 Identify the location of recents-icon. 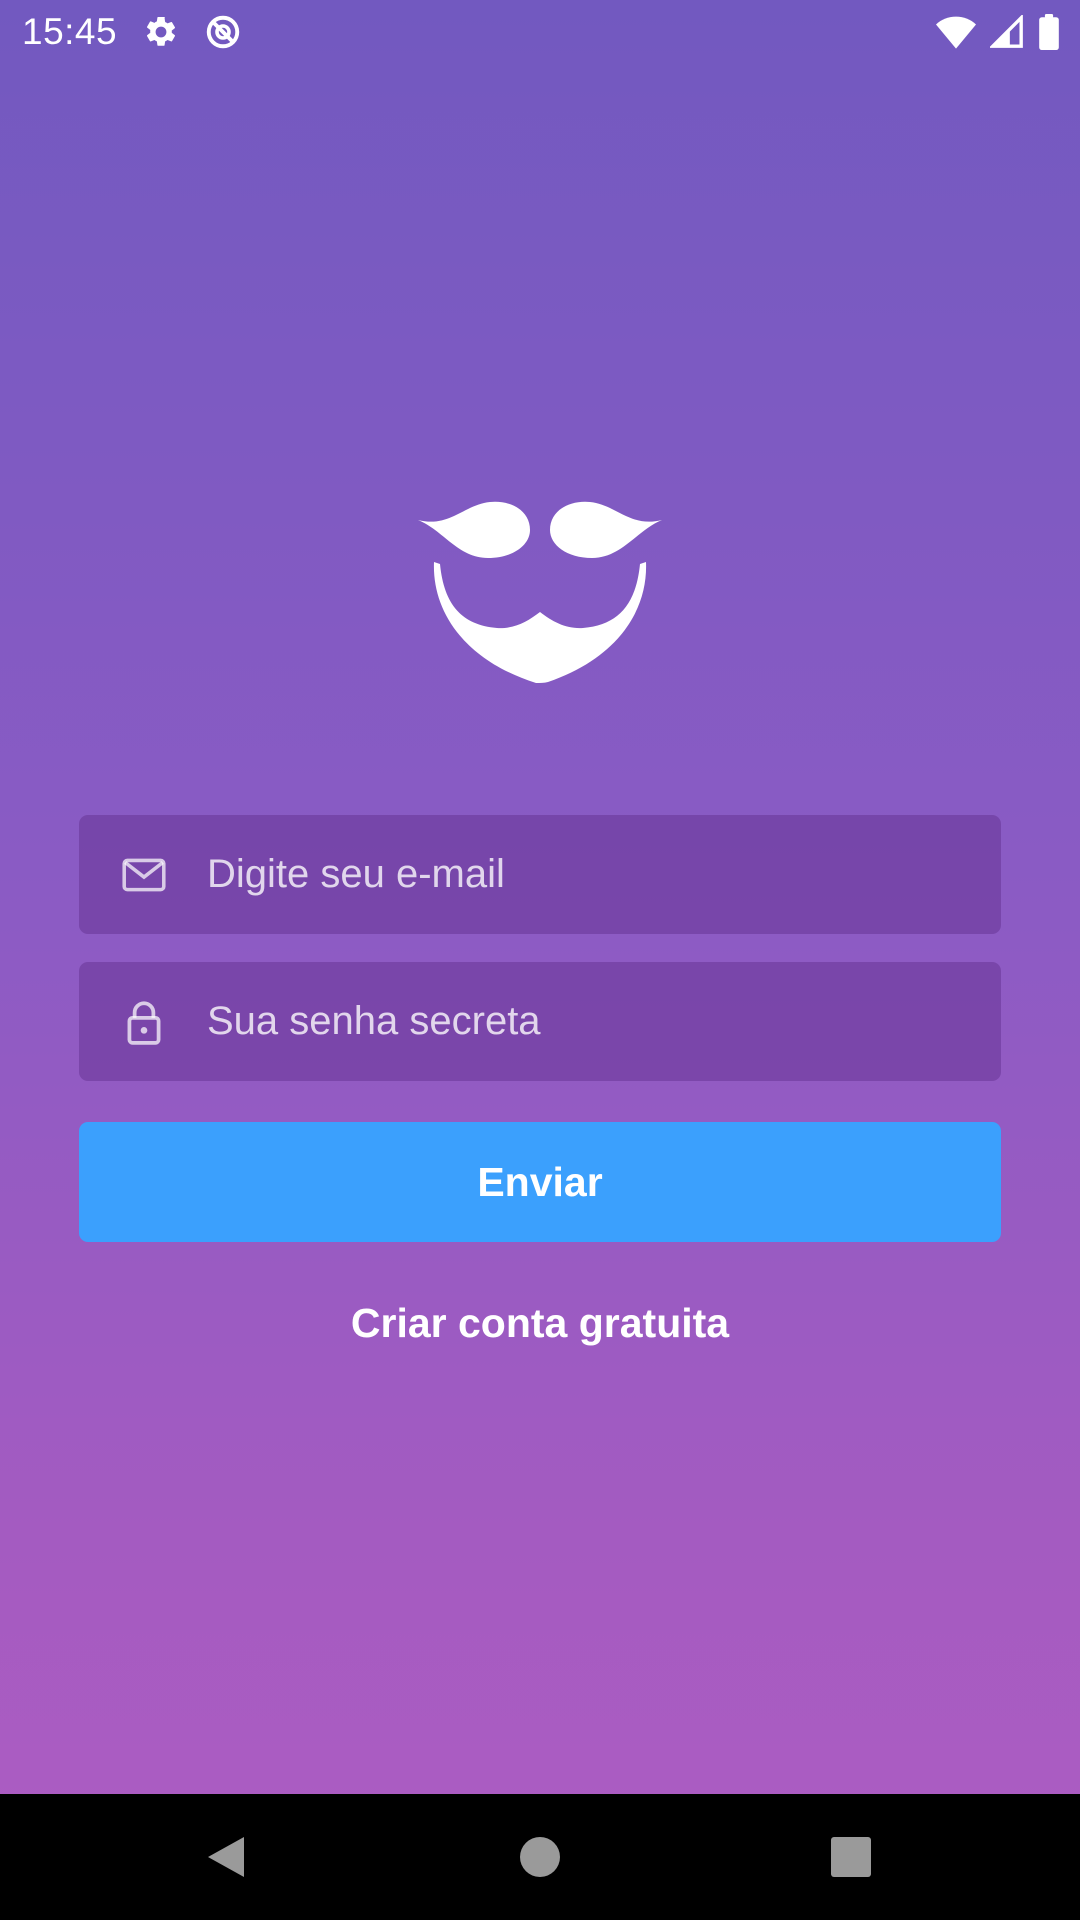
(851, 1857).